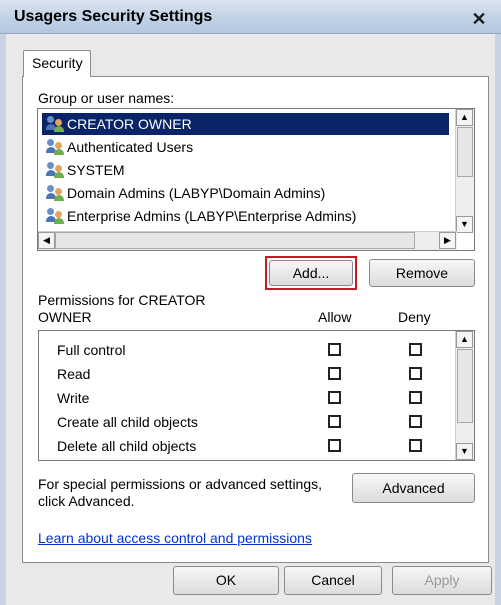 The height and width of the screenshot is (605, 501). What do you see at coordinates (129, 124) in the screenshot?
I see `list-item-label: CREATOR OWNER` at bounding box center [129, 124].